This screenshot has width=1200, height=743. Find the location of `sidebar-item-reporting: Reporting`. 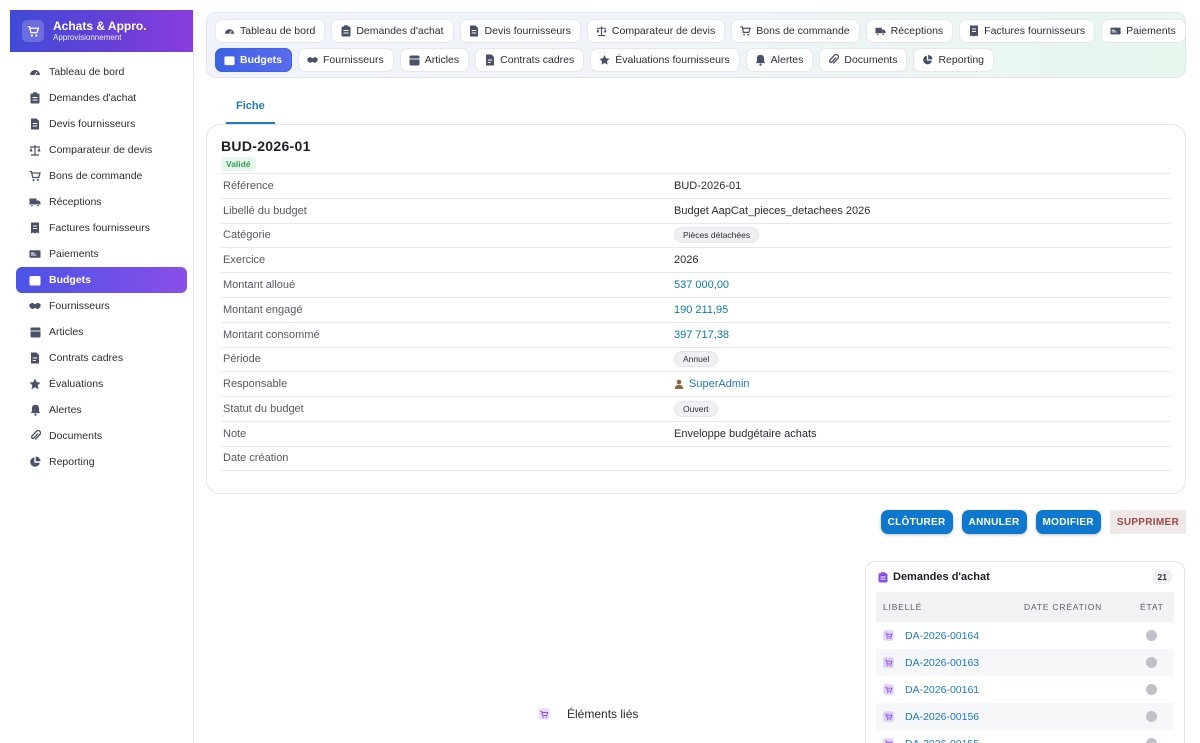

sidebar-item-reporting: Reporting is located at coordinates (101, 462).